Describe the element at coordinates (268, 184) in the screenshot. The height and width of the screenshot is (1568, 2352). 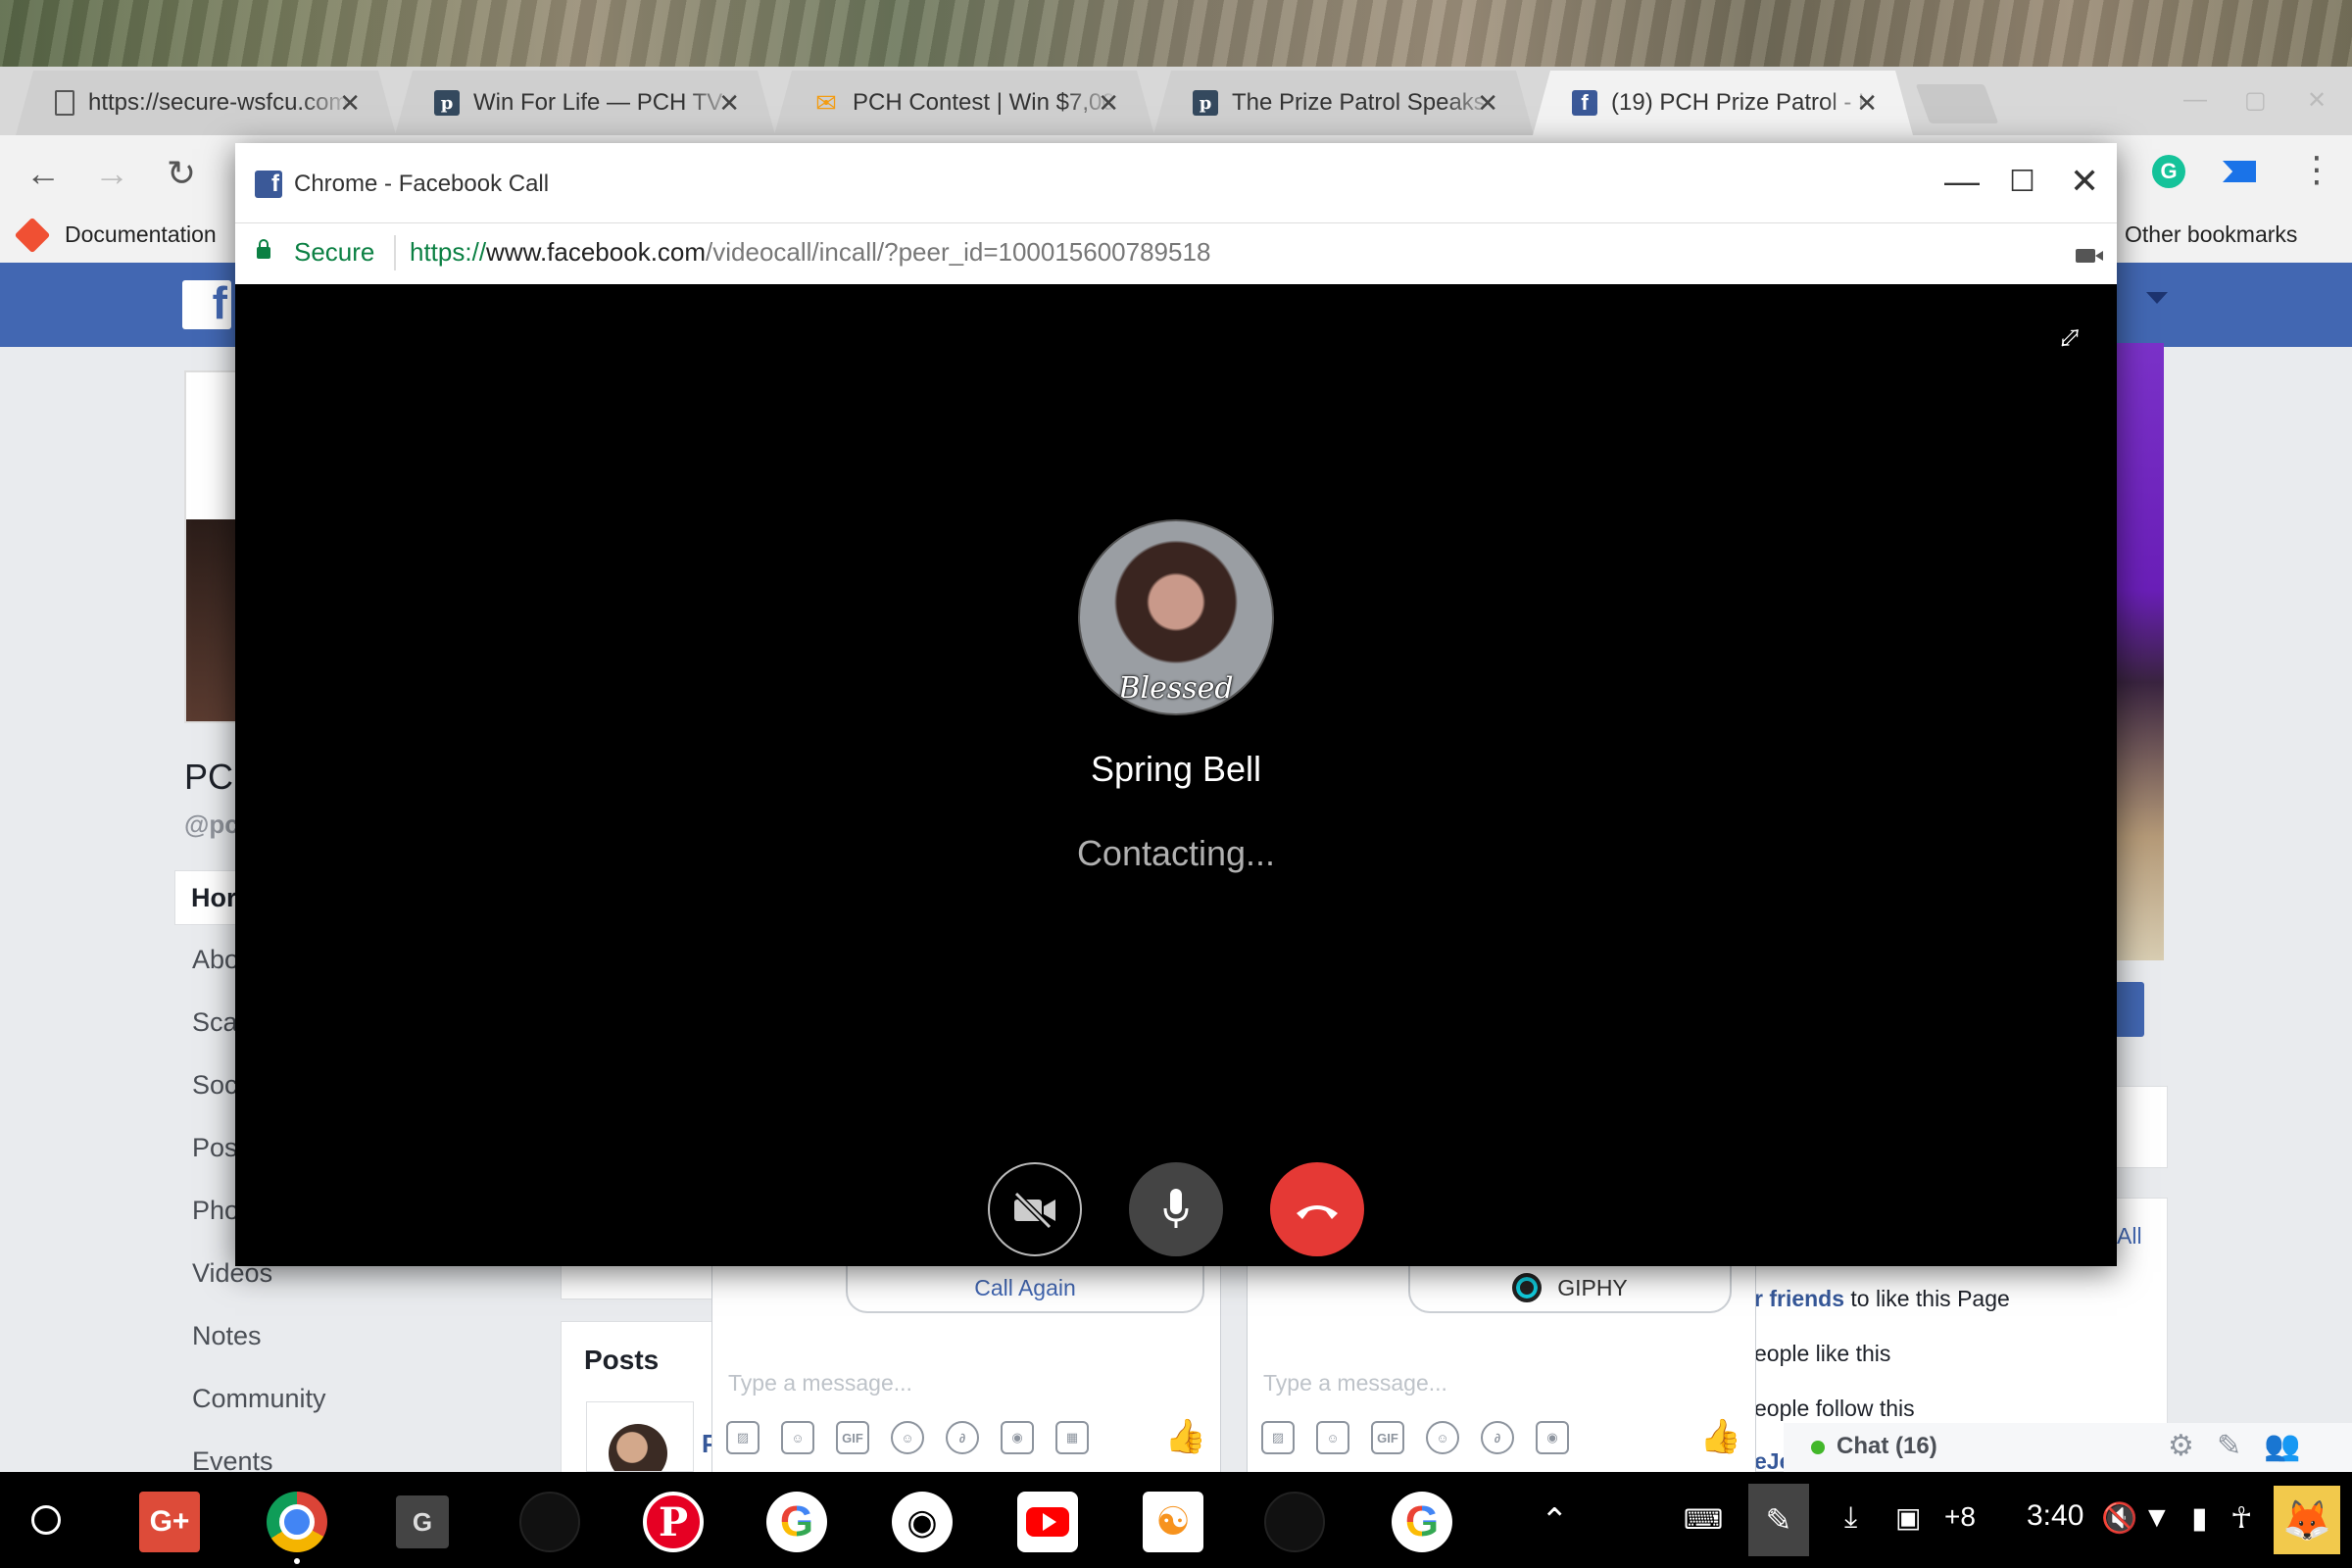
I see `facebook-icon: f` at that location.